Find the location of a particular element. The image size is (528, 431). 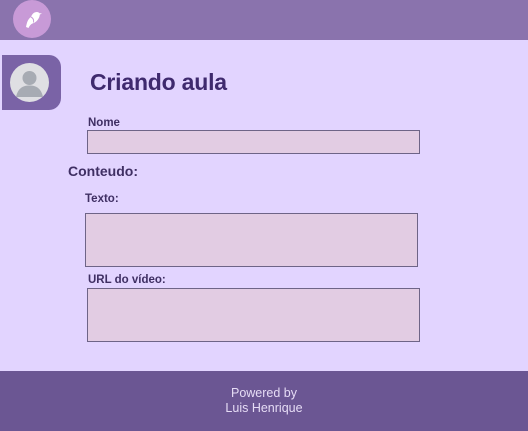

logo is located at coordinates (32, 19).